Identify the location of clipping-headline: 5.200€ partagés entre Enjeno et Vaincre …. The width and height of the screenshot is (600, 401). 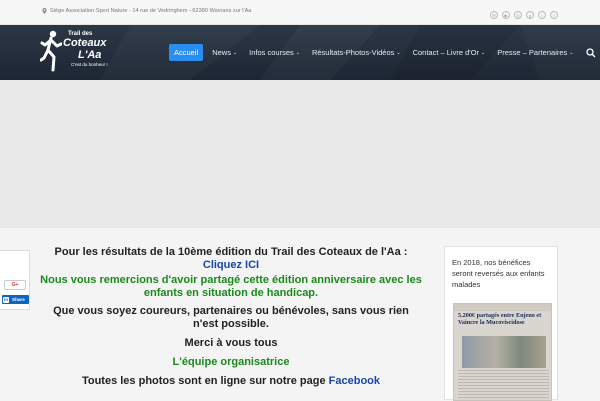
(500, 319).